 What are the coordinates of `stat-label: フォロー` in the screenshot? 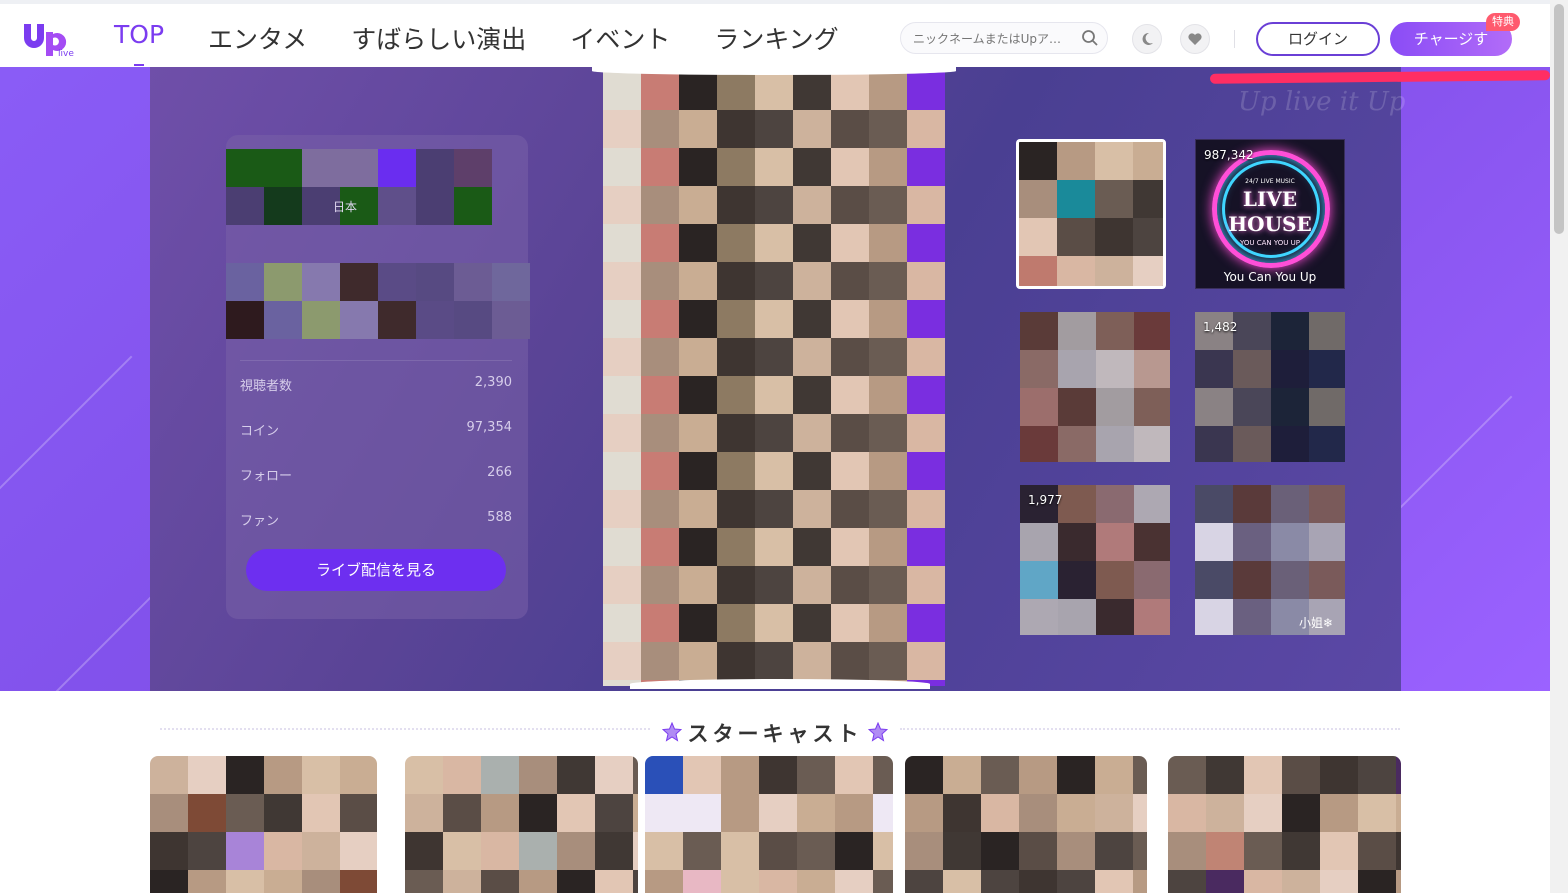 It's located at (266, 476).